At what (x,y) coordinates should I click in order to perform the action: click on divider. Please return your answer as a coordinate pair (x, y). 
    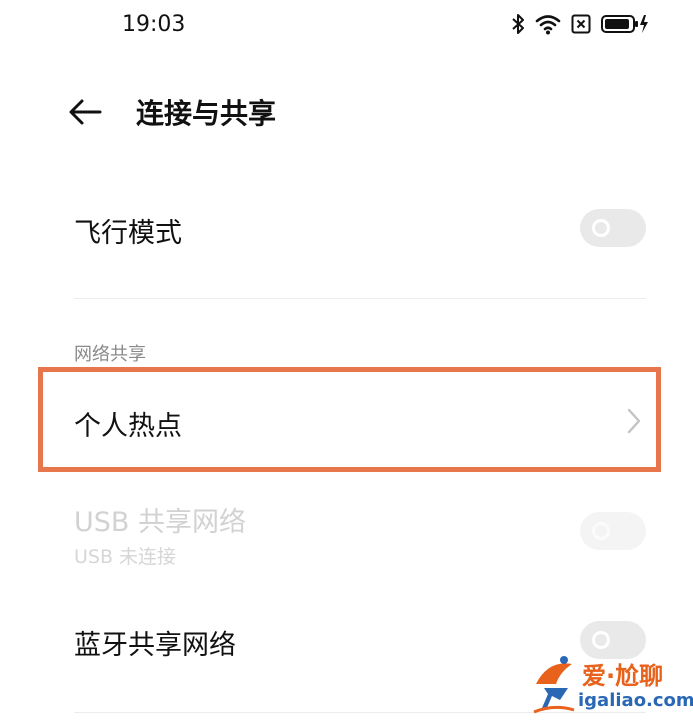
    Looking at the image, I should click on (360, 298).